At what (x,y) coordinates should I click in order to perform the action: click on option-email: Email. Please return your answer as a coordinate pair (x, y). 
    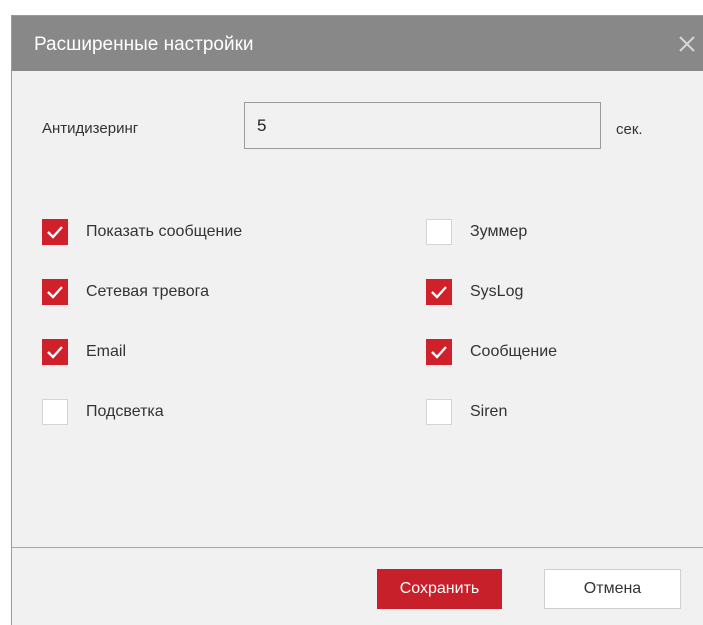
    Looking at the image, I should click on (84, 352).